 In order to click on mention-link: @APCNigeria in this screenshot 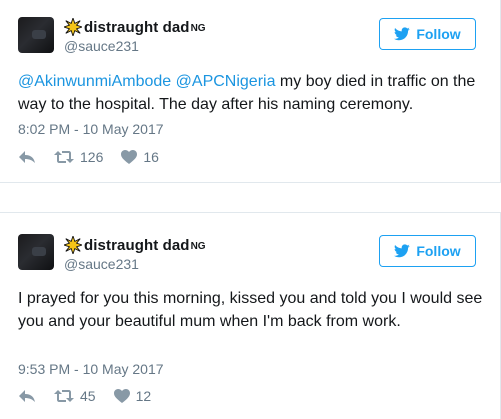, I will do `click(226, 81)`.